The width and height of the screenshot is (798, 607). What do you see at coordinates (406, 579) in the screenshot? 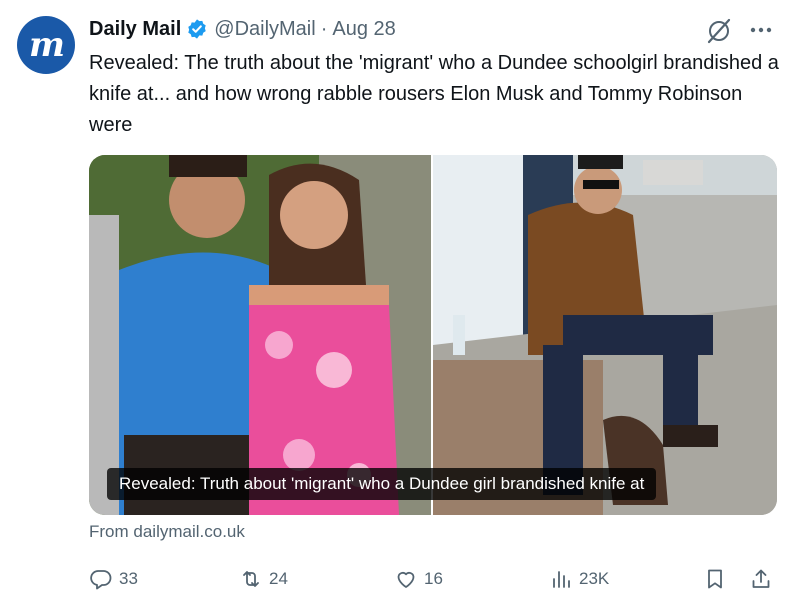
I see `heart-icon` at bounding box center [406, 579].